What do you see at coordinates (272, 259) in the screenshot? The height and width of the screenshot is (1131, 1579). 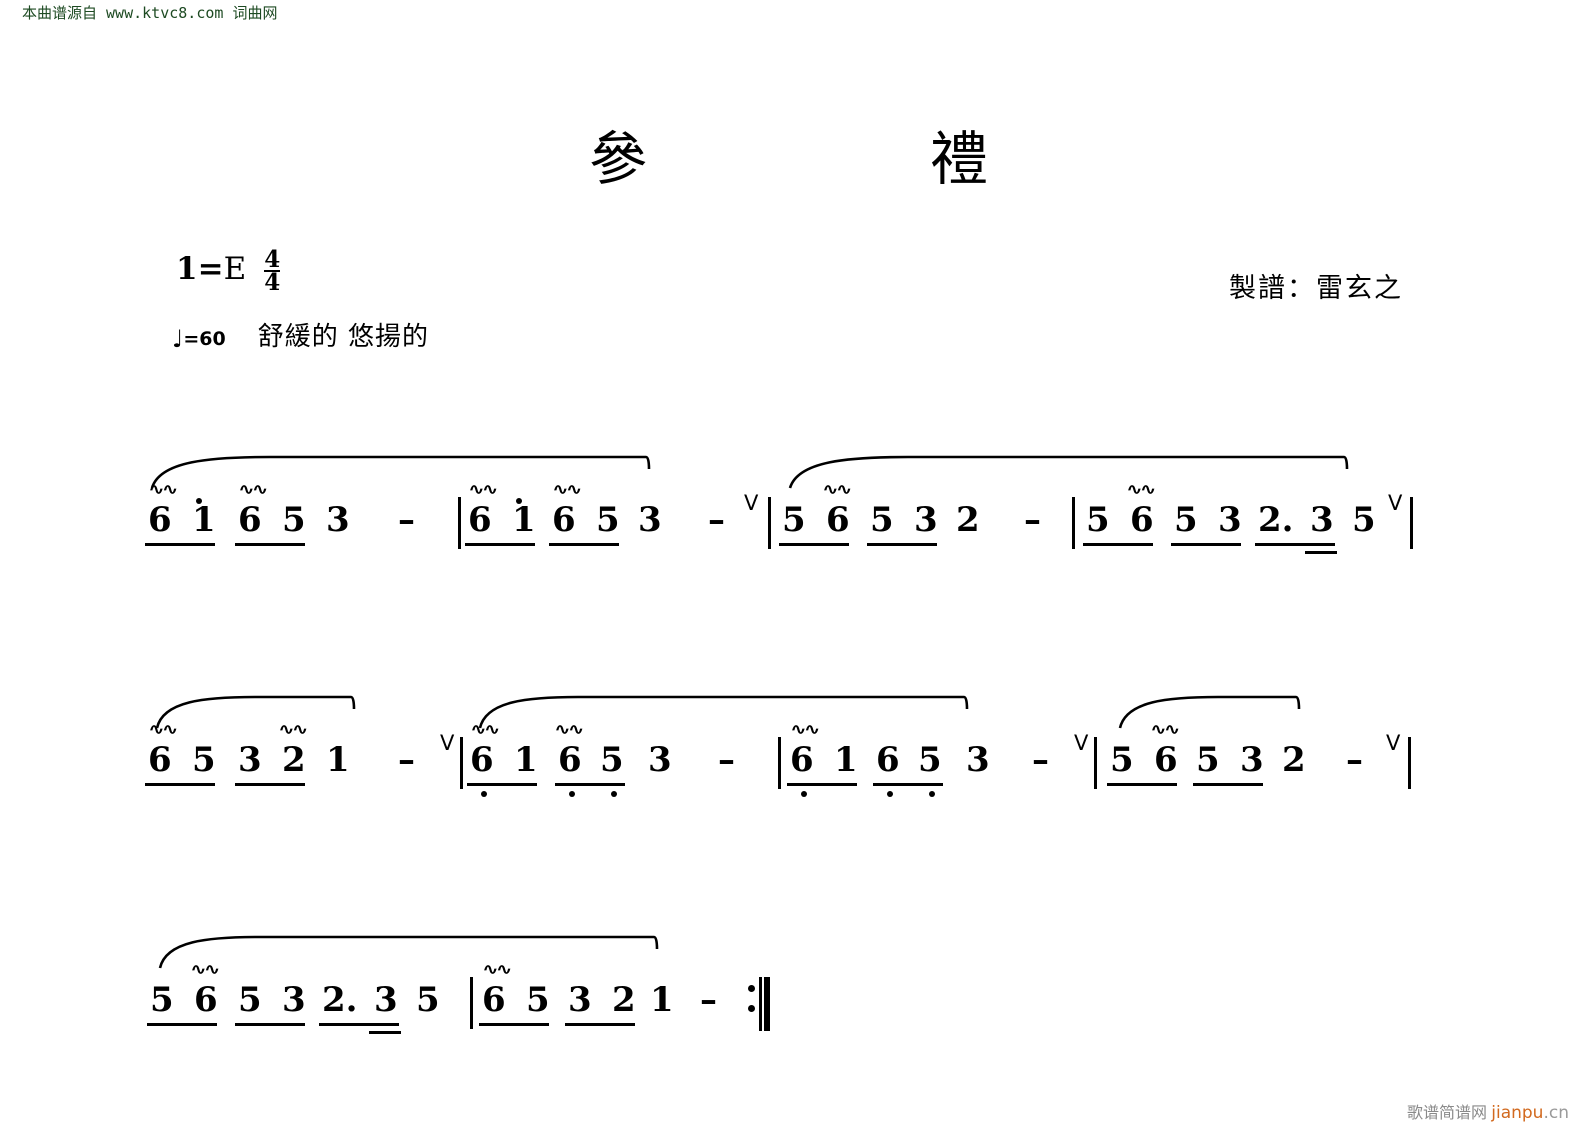 I see `time-signature-numerator: 4` at bounding box center [272, 259].